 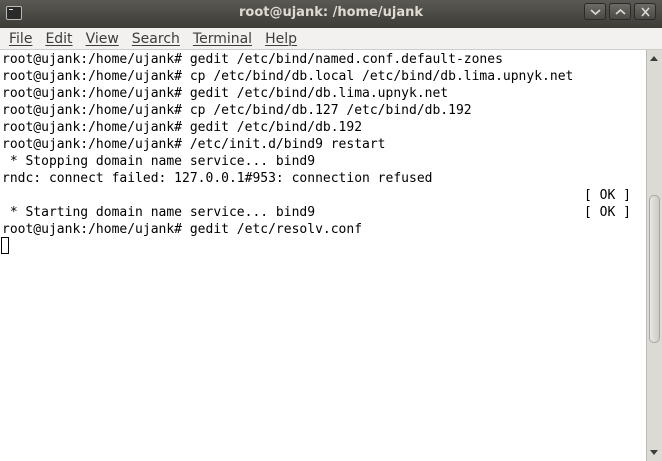 I want to click on terminal-line: [ OK ], so click(x=323, y=195).